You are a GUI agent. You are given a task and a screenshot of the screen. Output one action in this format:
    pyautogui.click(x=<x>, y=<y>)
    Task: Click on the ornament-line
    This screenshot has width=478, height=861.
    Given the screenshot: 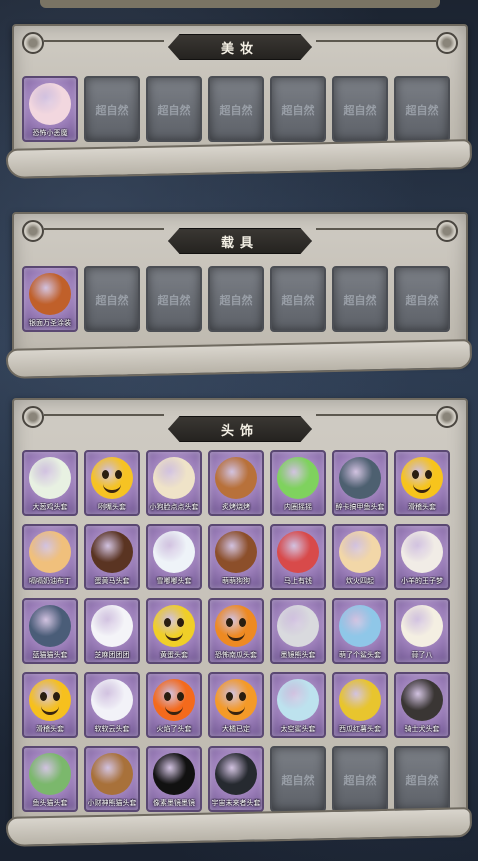 What is the action you would take?
    pyautogui.click(x=376, y=415)
    